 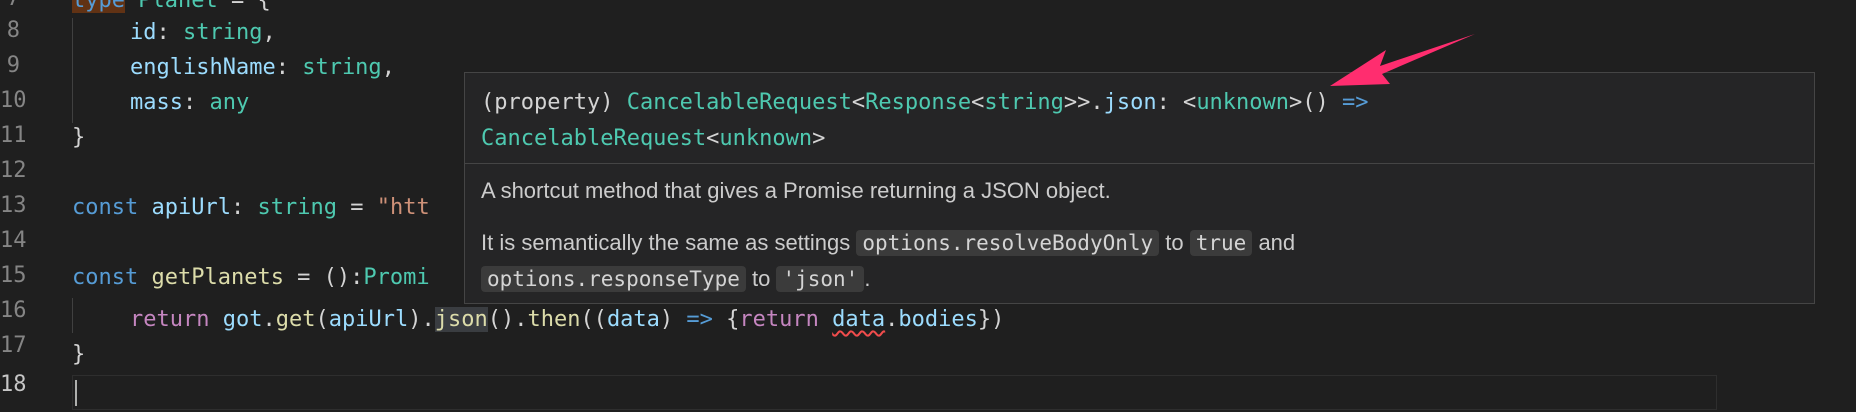 I want to click on punctuation: = {, so click(x=244, y=6).